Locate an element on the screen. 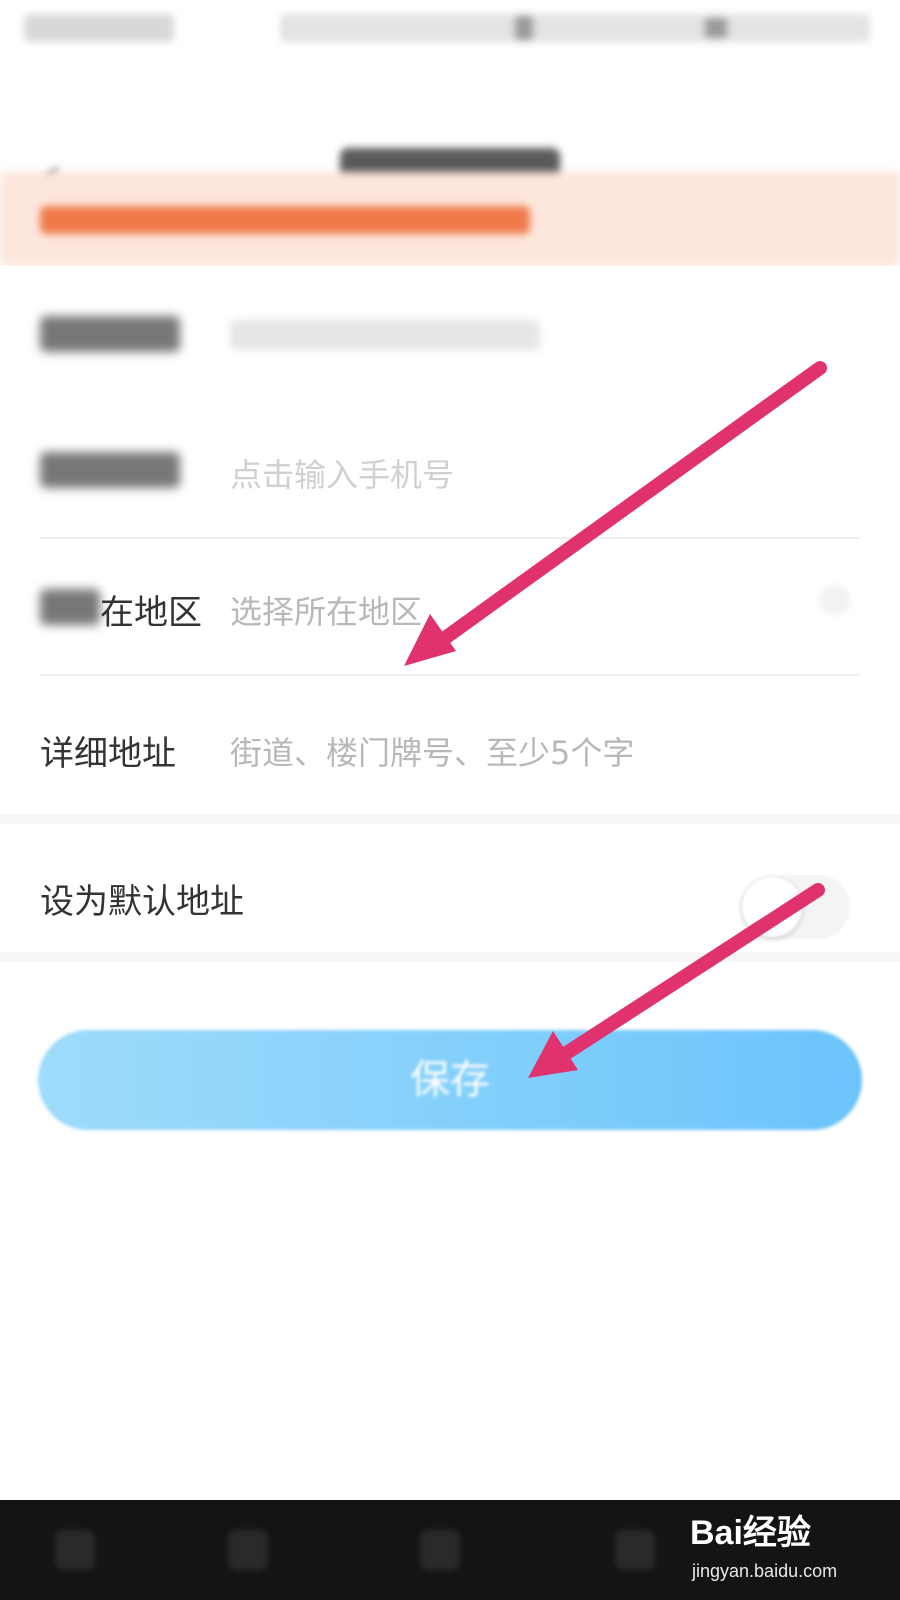 The image size is (900, 1600). recipient-input is located at coordinates (385, 335).